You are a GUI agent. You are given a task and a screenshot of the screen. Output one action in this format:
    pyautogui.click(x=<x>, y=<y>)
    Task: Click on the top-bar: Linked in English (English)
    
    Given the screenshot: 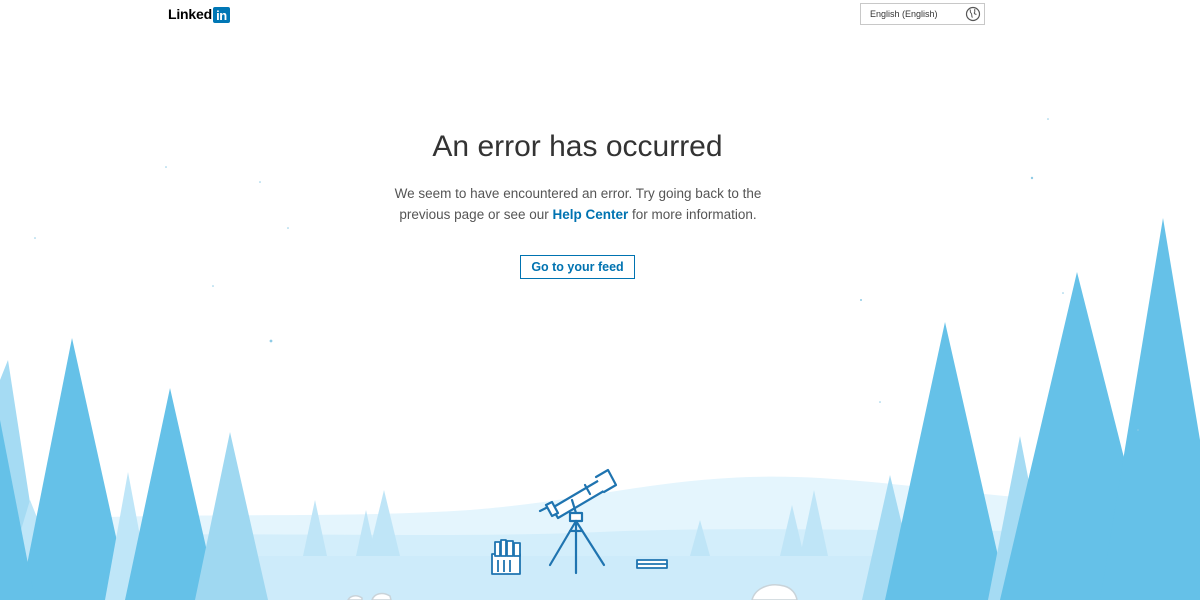 What is the action you would take?
    pyautogui.click(x=600, y=15)
    